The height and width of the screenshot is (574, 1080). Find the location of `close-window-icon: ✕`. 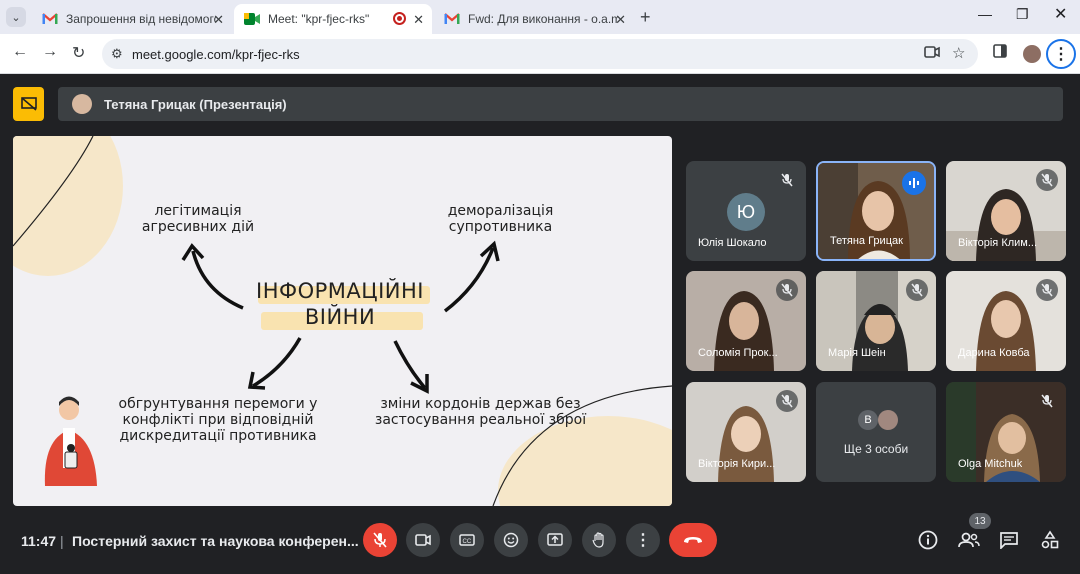

close-window-icon: ✕ is located at coordinates (1060, 14).